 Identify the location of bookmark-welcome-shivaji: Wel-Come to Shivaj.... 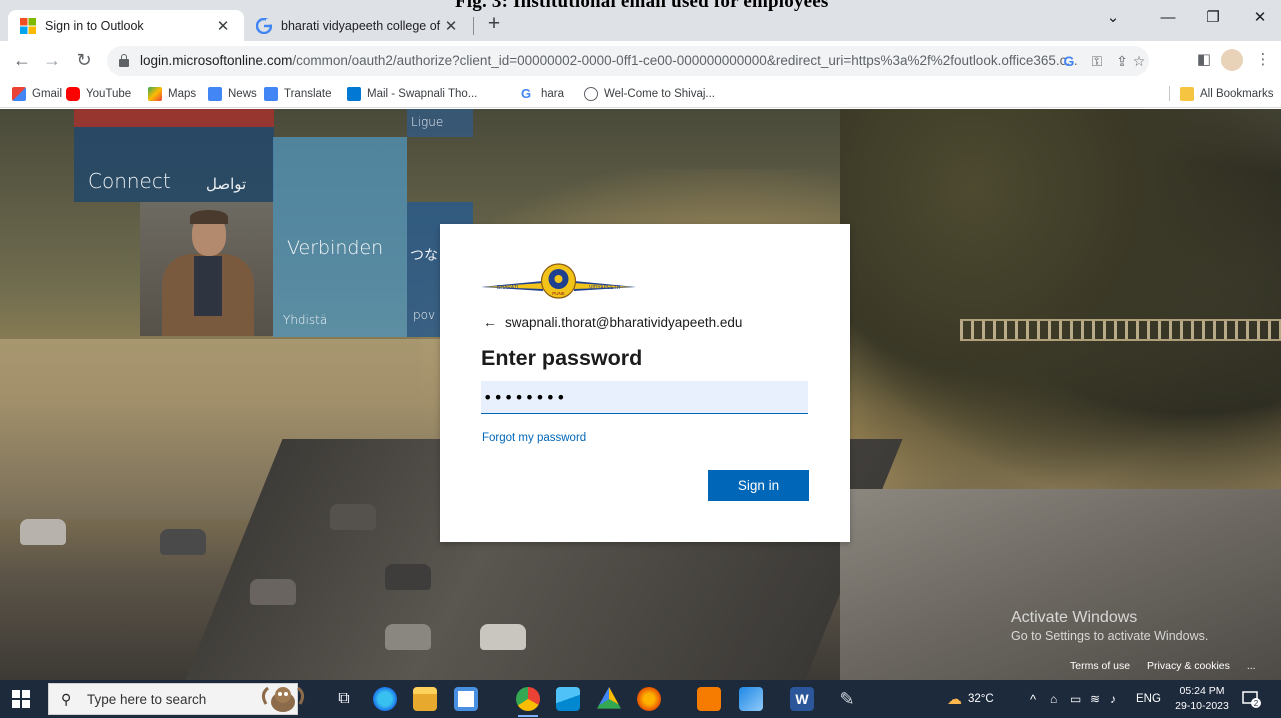
(649, 94).